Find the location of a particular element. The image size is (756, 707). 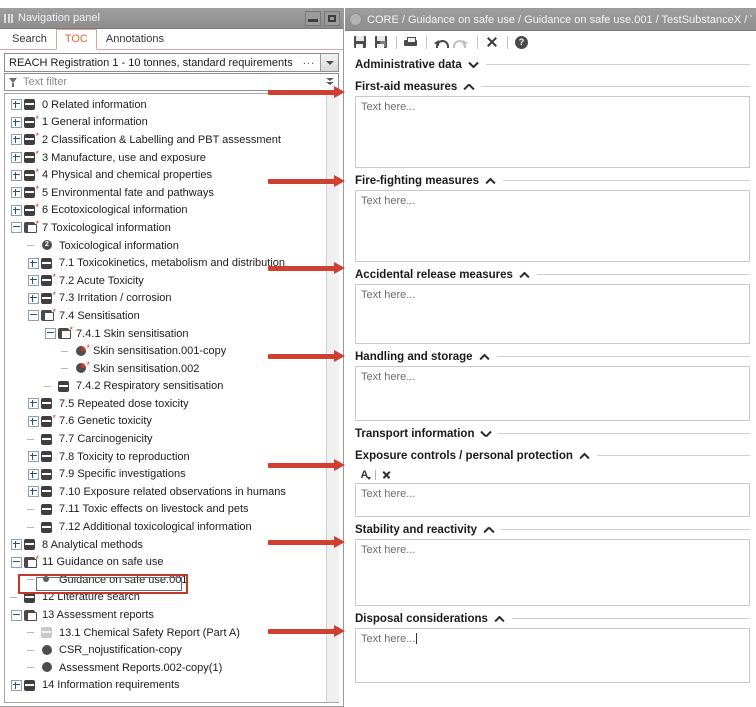

section-header: Administrative data is located at coordinates (552, 64).